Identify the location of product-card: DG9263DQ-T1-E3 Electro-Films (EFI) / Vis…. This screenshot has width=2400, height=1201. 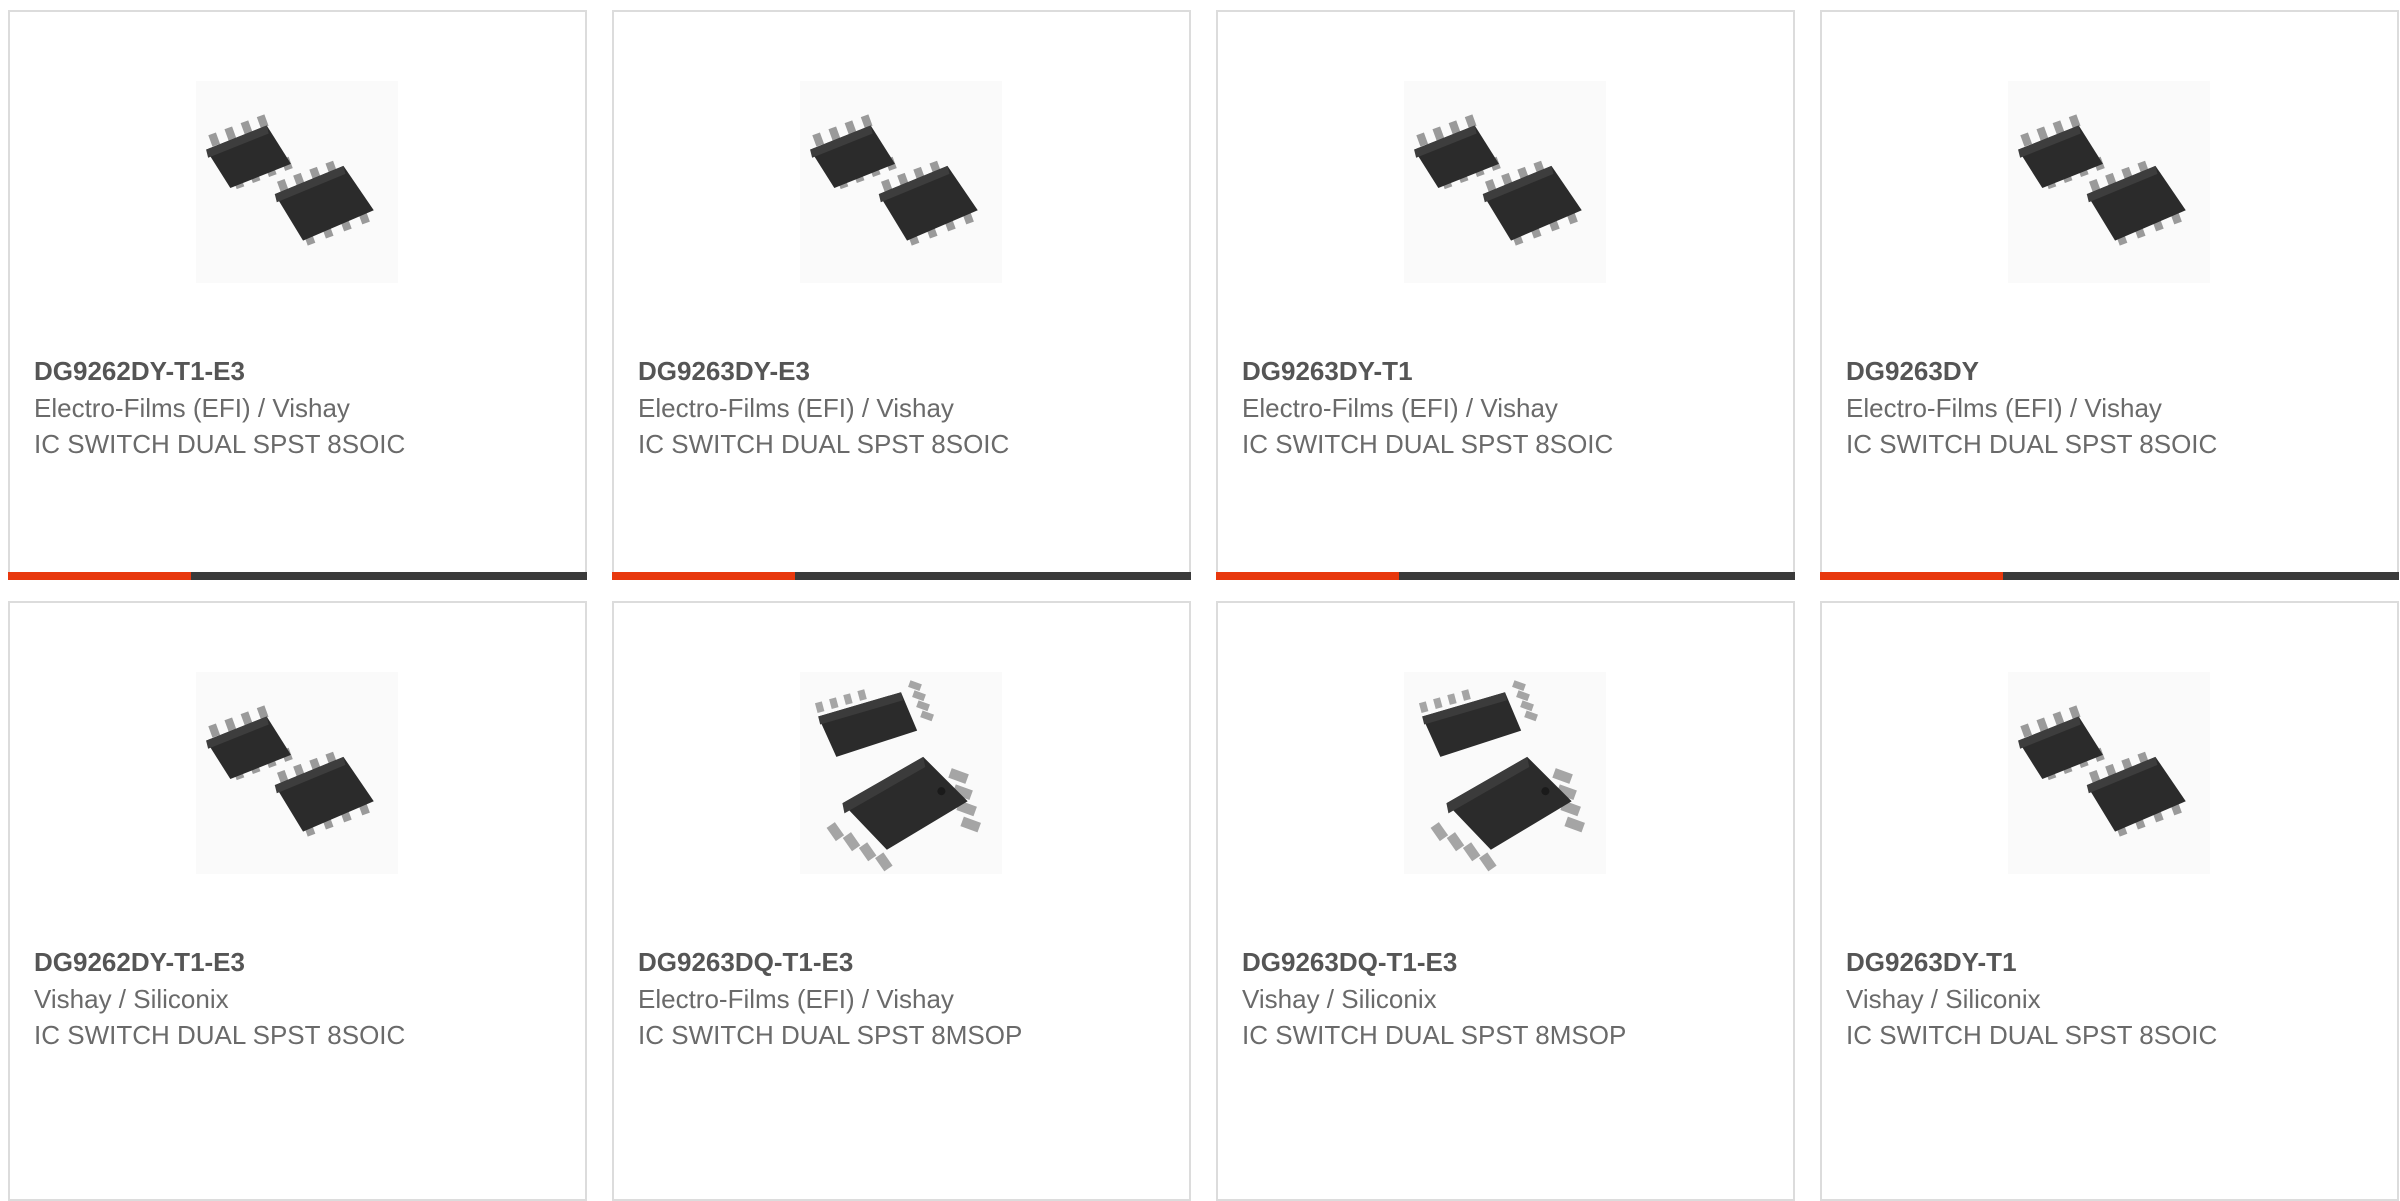
(901, 901).